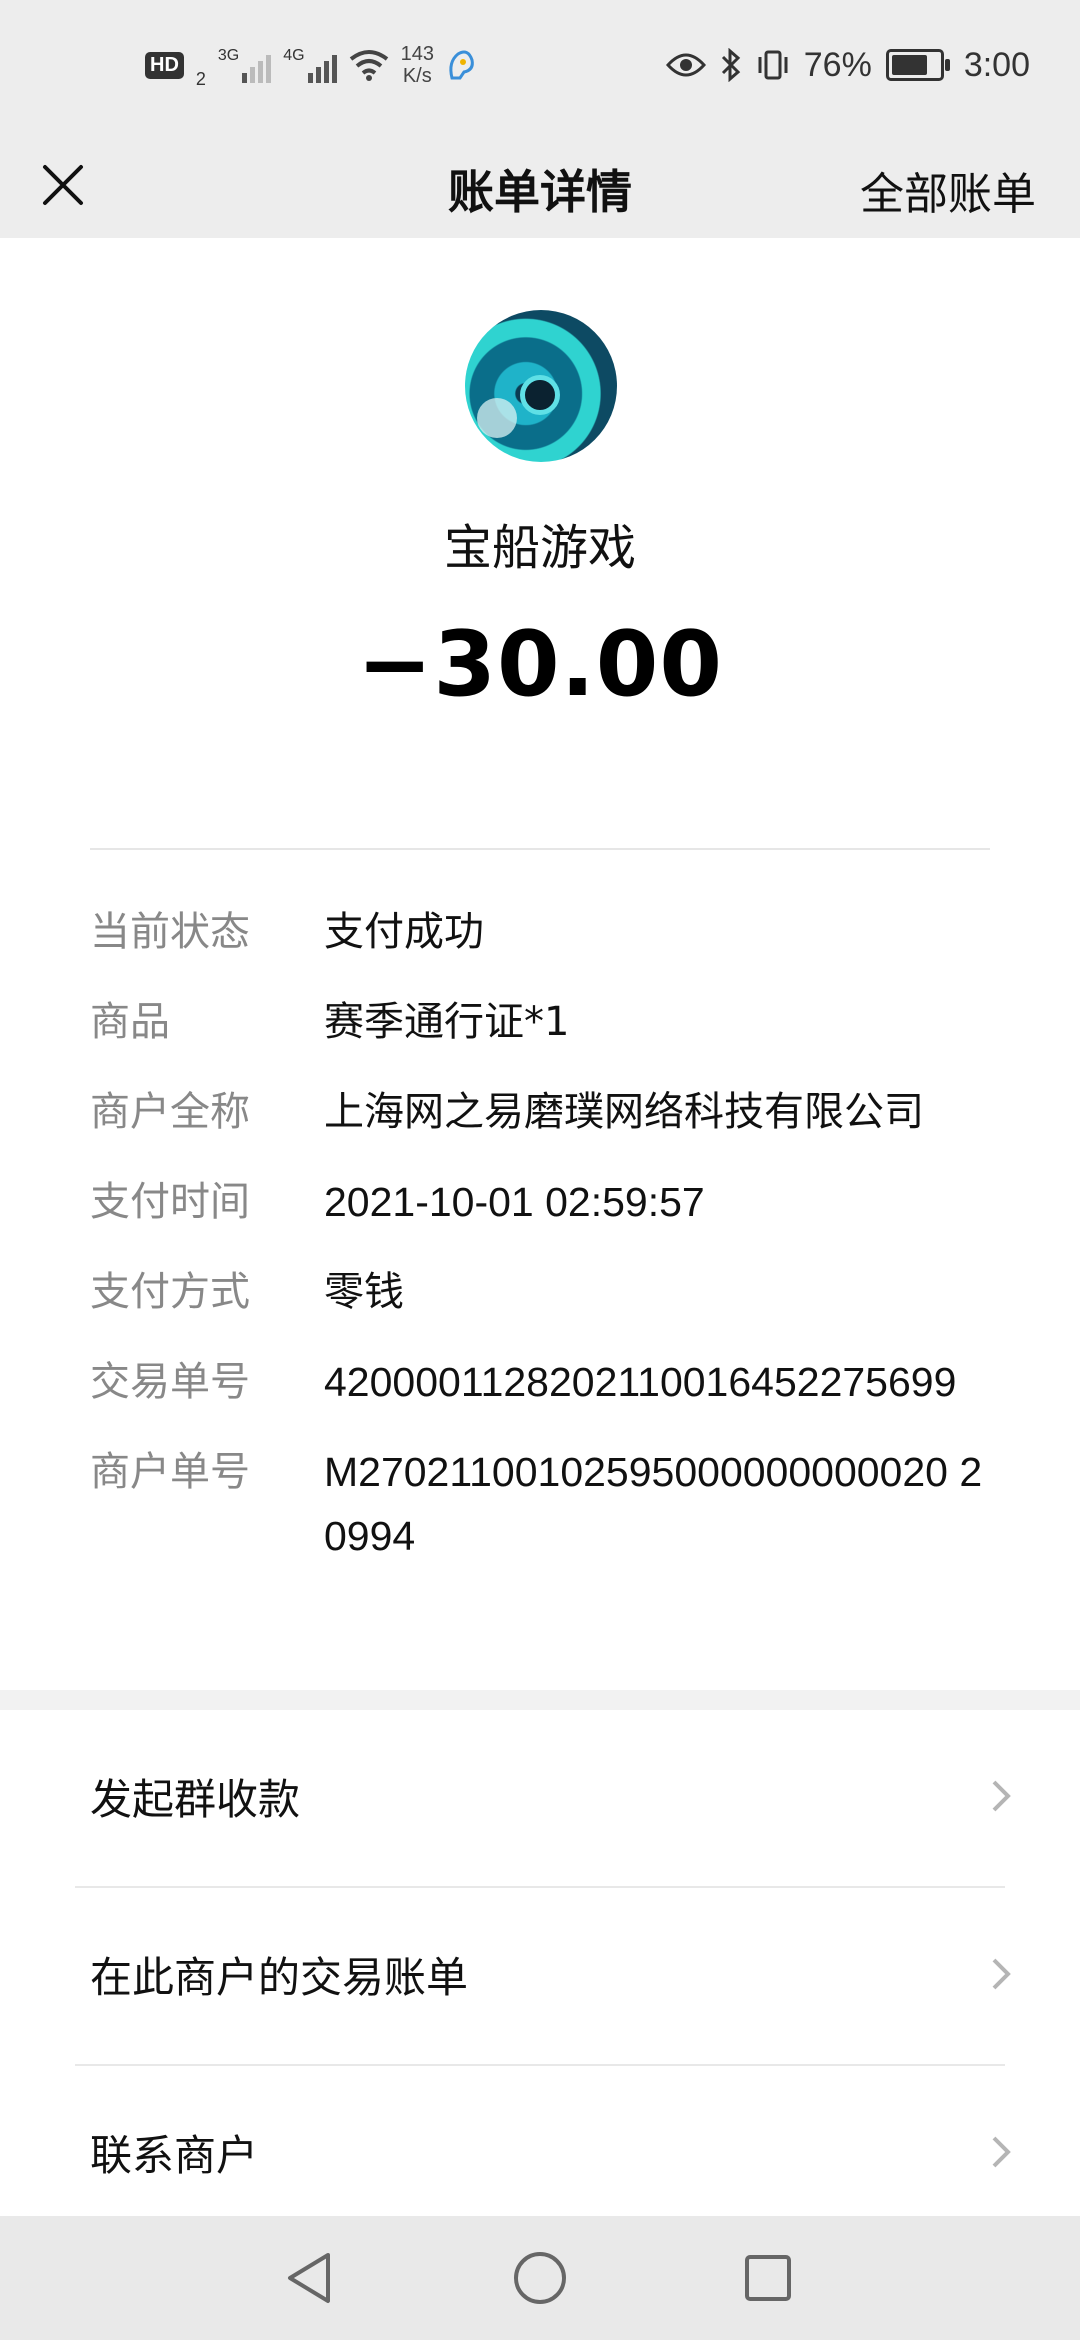 The height and width of the screenshot is (2340, 1080). Describe the element at coordinates (539, 548) in the screenshot. I see `merchant-name: 宝船游戏` at that location.